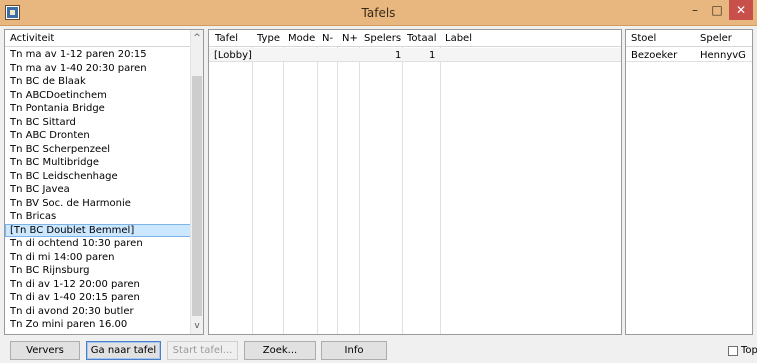  Describe the element at coordinates (98, 244) in the screenshot. I see `list-item: Tn di ochtend 10:30 paren` at that location.